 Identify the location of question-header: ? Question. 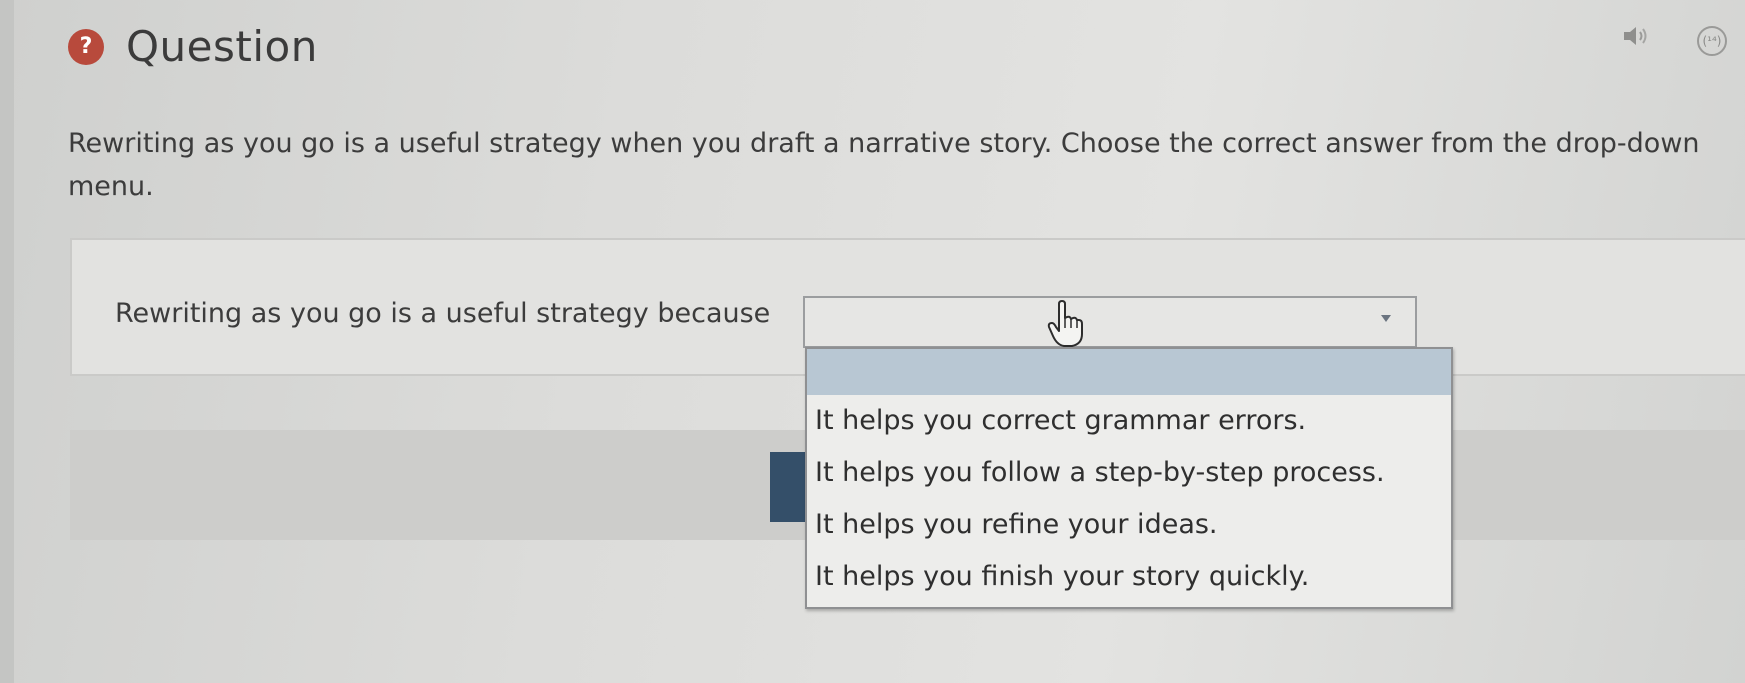
(193, 46).